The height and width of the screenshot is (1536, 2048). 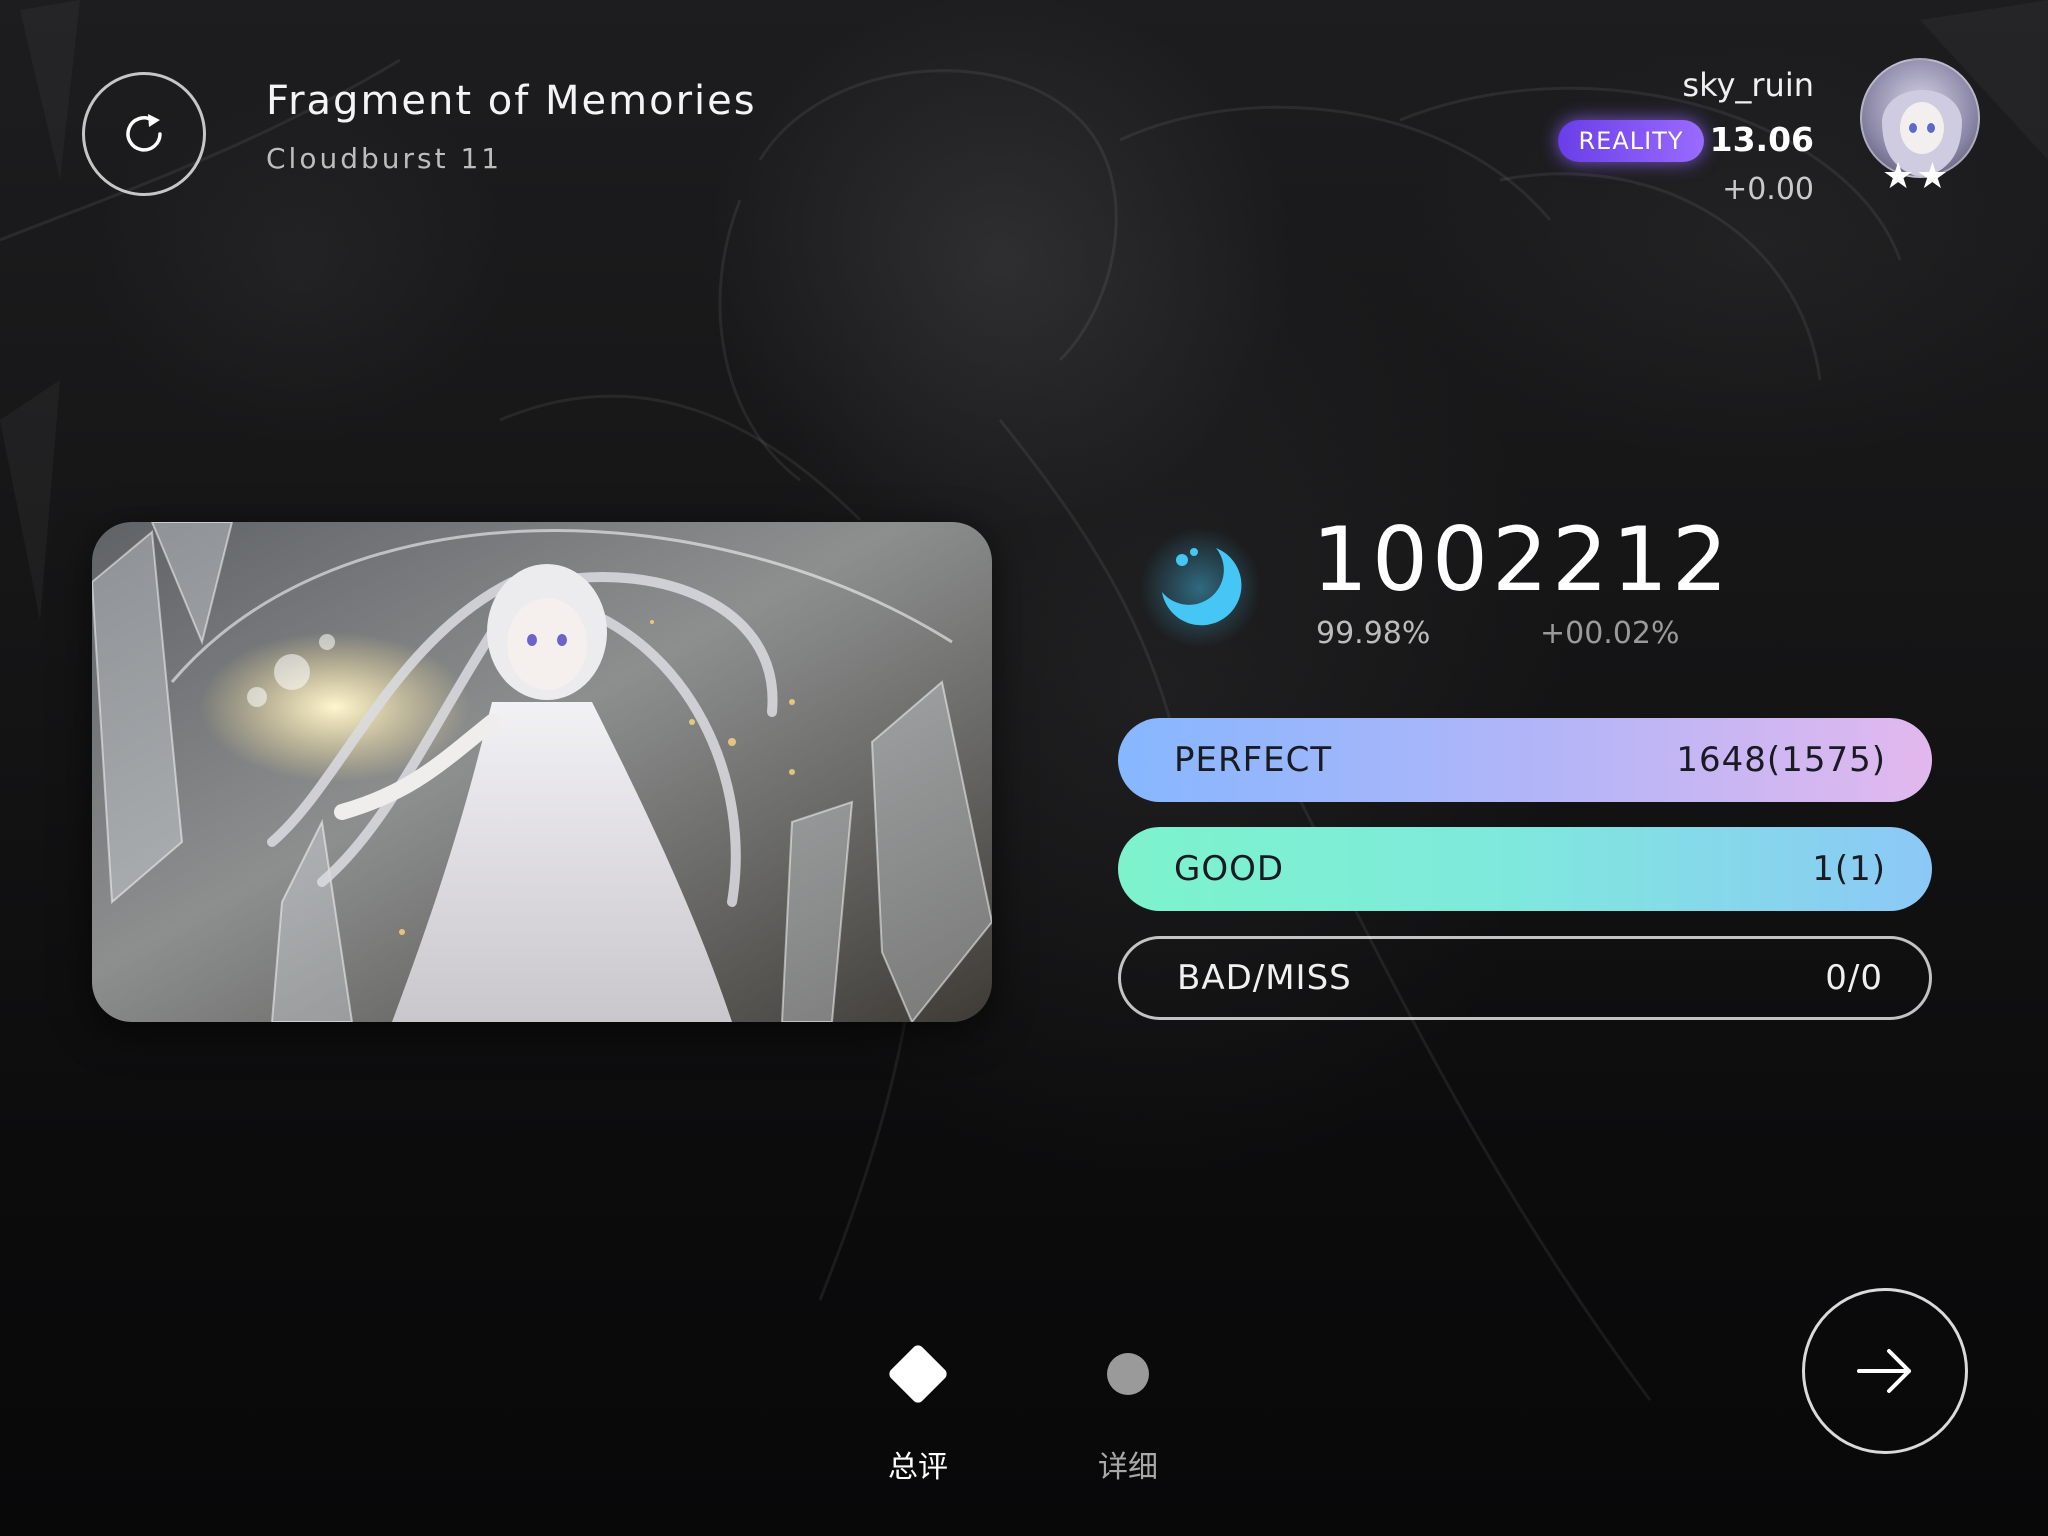 What do you see at coordinates (1128, 1409) in the screenshot?
I see `tab-detail: 详细` at bounding box center [1128, 1409].